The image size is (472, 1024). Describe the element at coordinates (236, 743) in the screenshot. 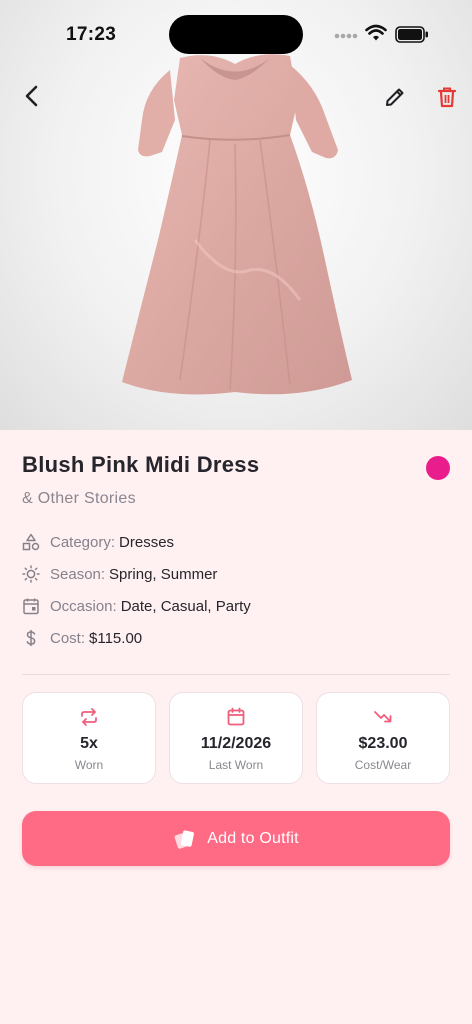

I see `stat-value: 11/2/2026` at that location.